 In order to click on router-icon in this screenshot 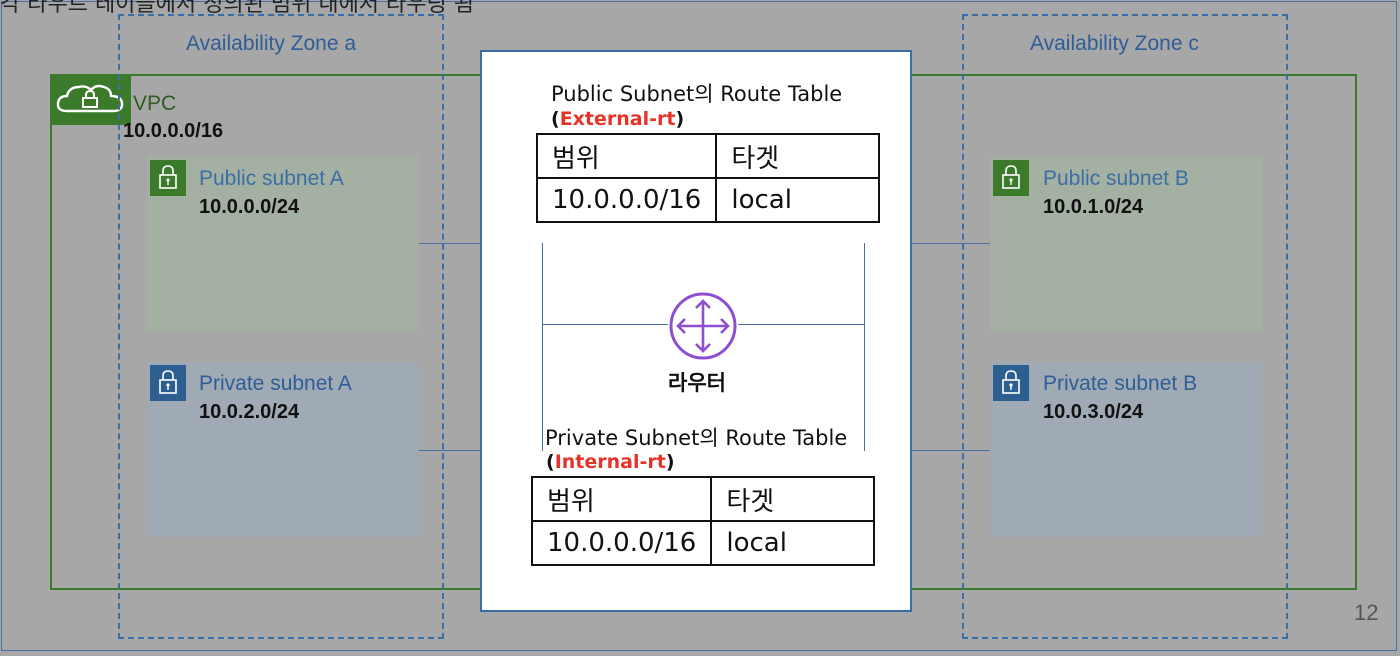, I will do `click(703, 326)`.